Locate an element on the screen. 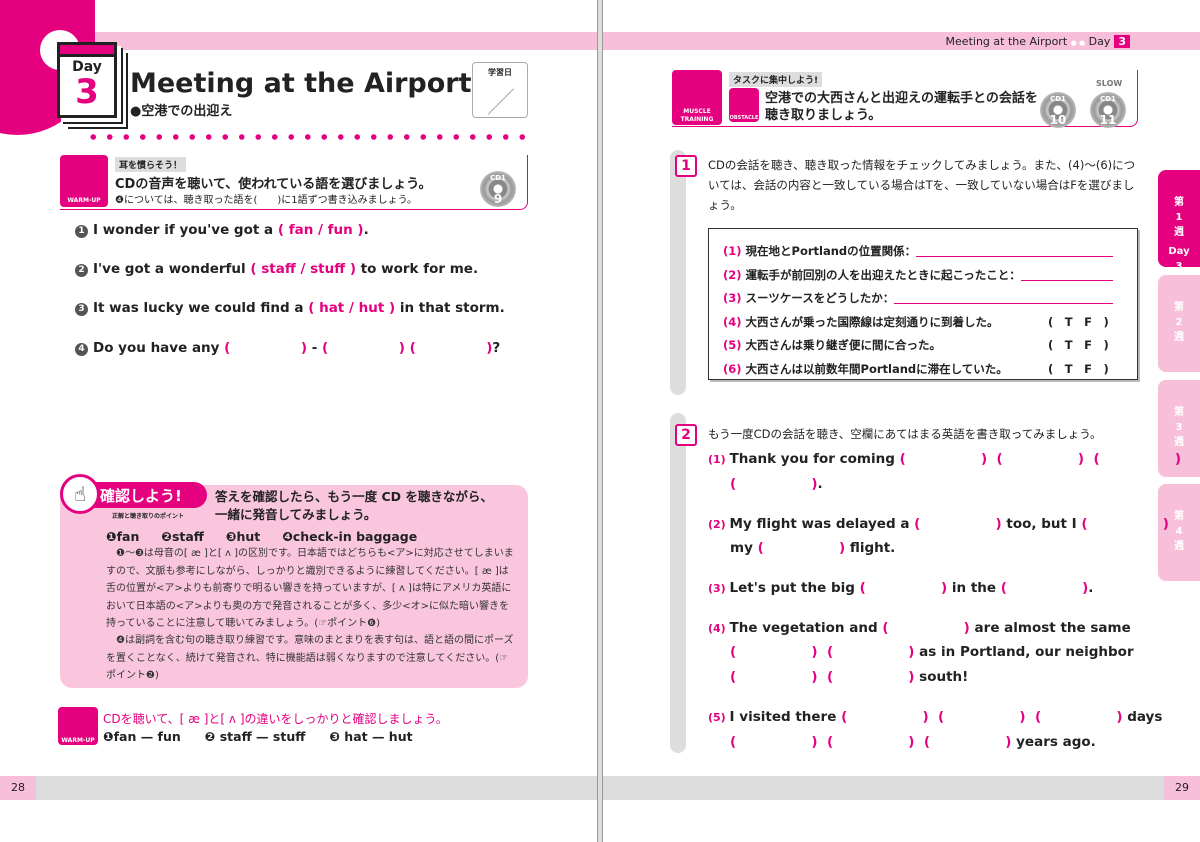  pair: ❶fan — fun is located at coordinates (142, 736).